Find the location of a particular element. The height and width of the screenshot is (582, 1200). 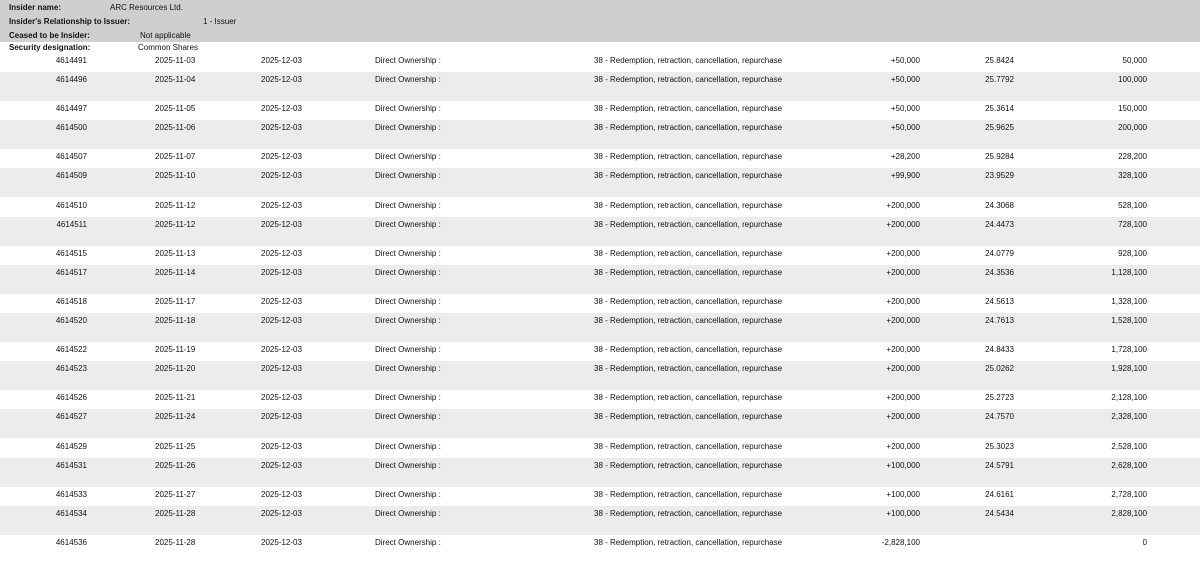

transaction-date-cell: 2025-11-20 is located at coordinates (175, 369).